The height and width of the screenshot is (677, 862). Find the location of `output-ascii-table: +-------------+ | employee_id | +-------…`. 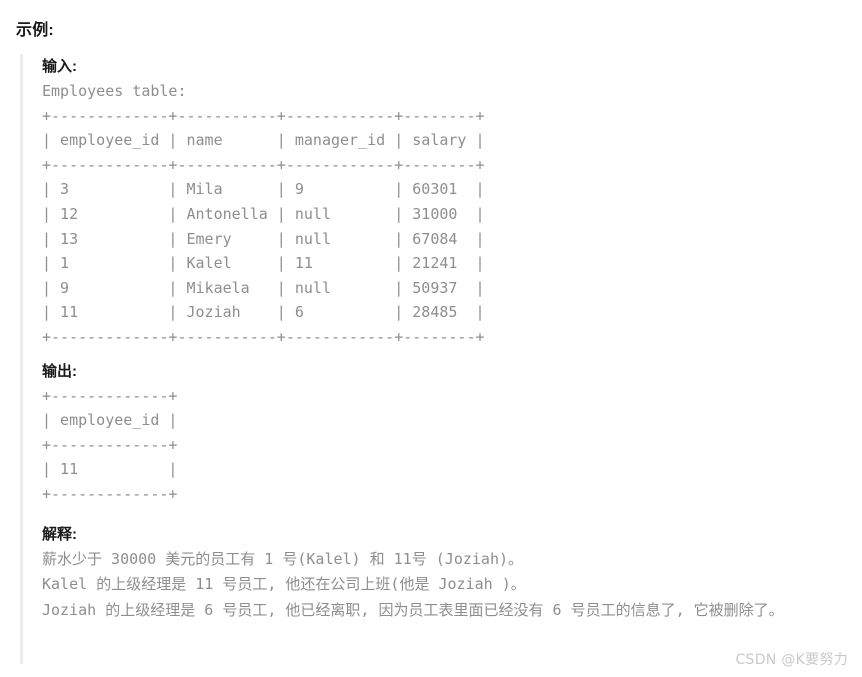

output-ascii-table: +-------------+ | employee_id | +-------… is located at coordinates (110, 444).